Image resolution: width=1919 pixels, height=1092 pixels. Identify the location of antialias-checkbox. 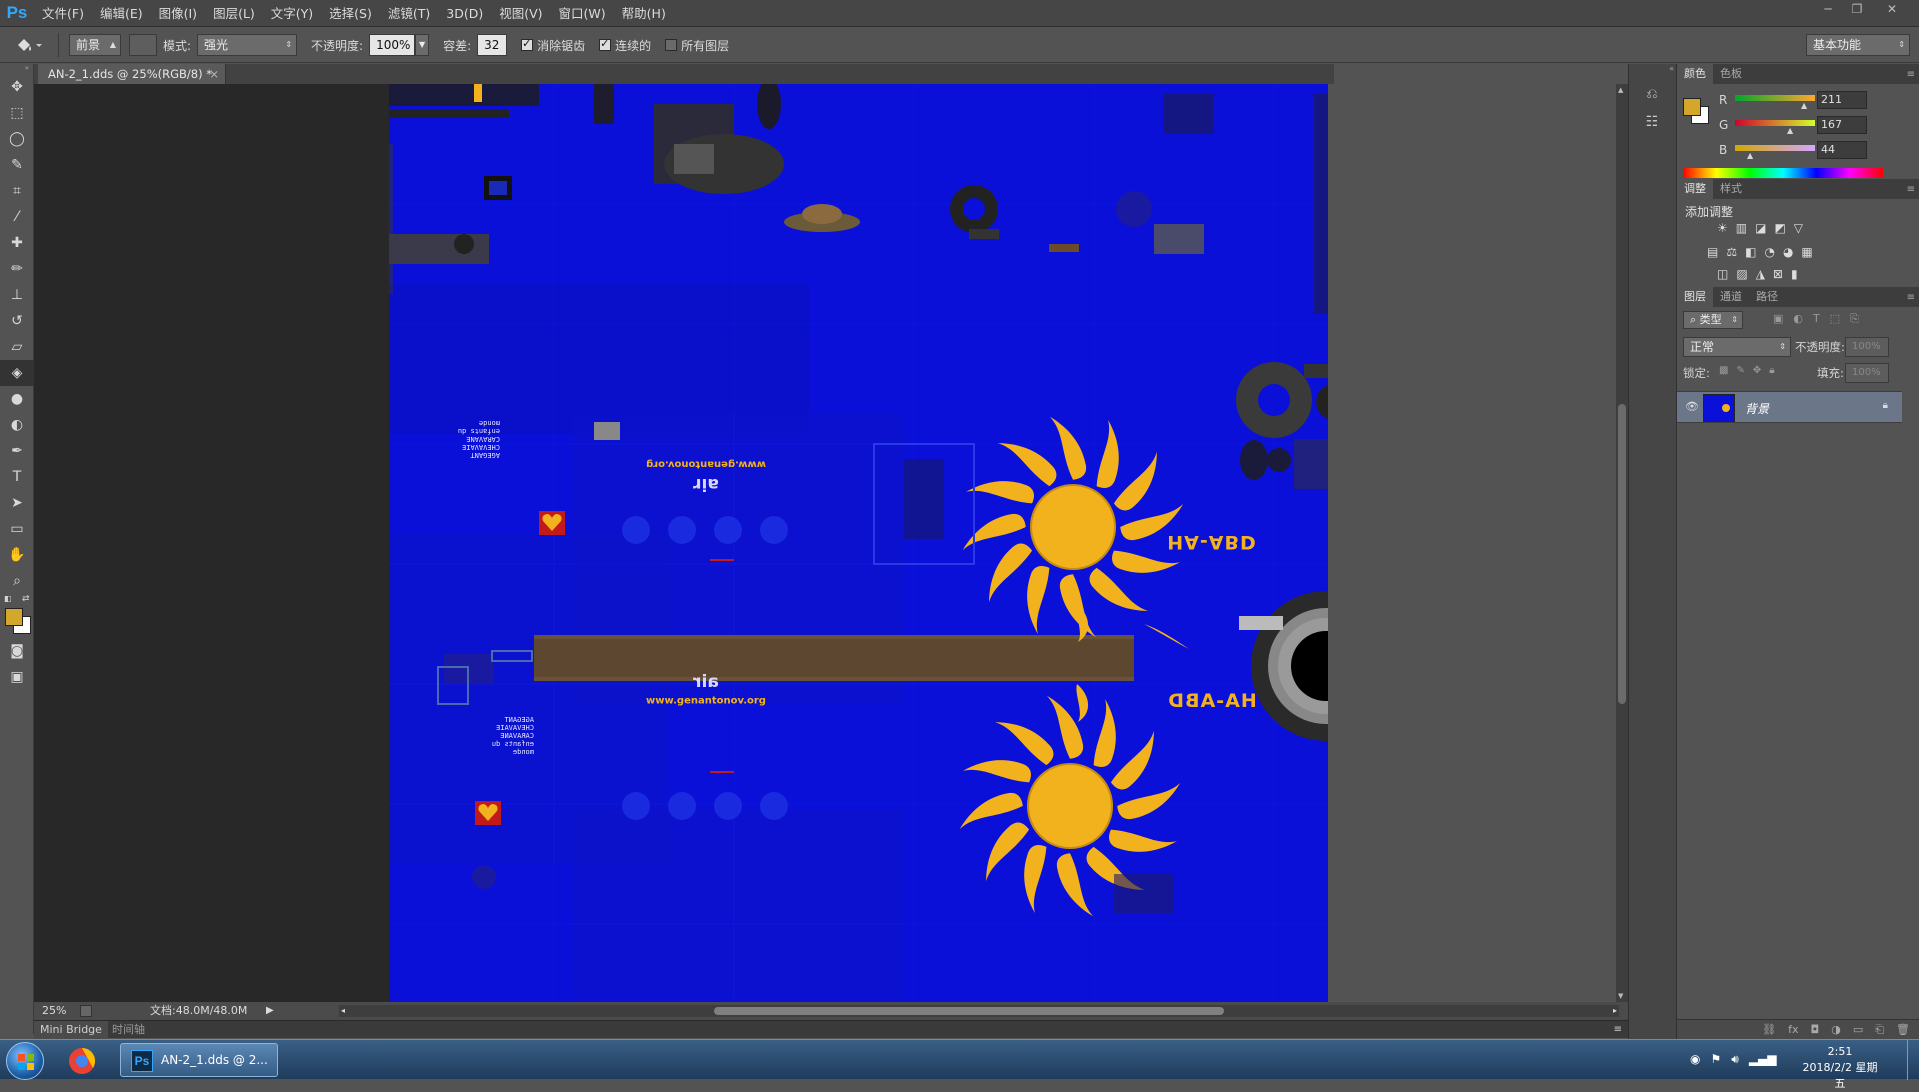
(527, 44).